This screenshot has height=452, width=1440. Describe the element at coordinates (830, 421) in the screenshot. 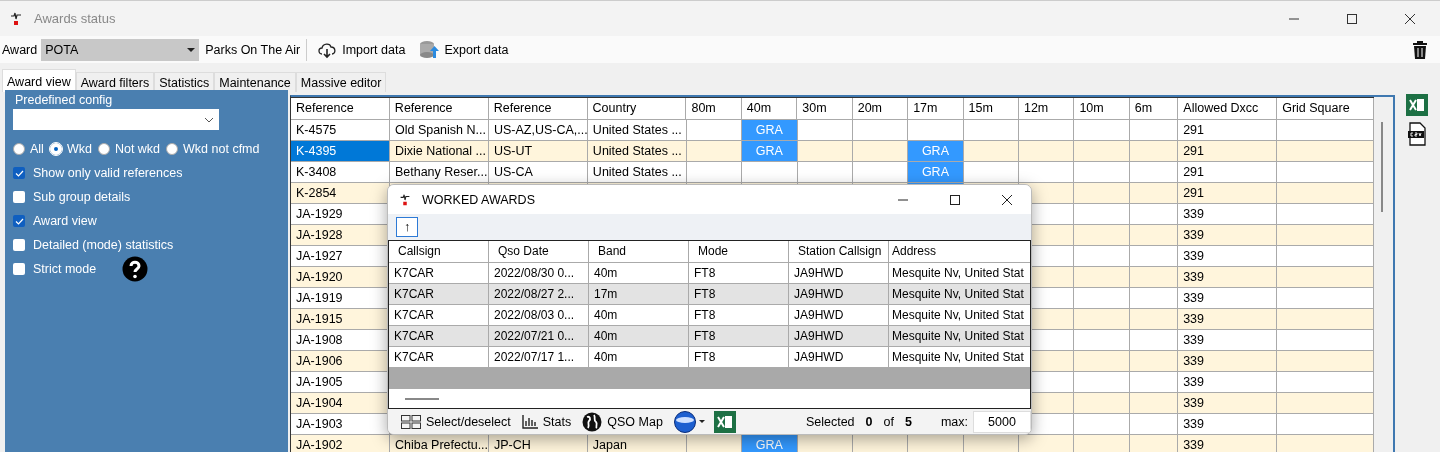

I see `selected-label: Selected` at that location.